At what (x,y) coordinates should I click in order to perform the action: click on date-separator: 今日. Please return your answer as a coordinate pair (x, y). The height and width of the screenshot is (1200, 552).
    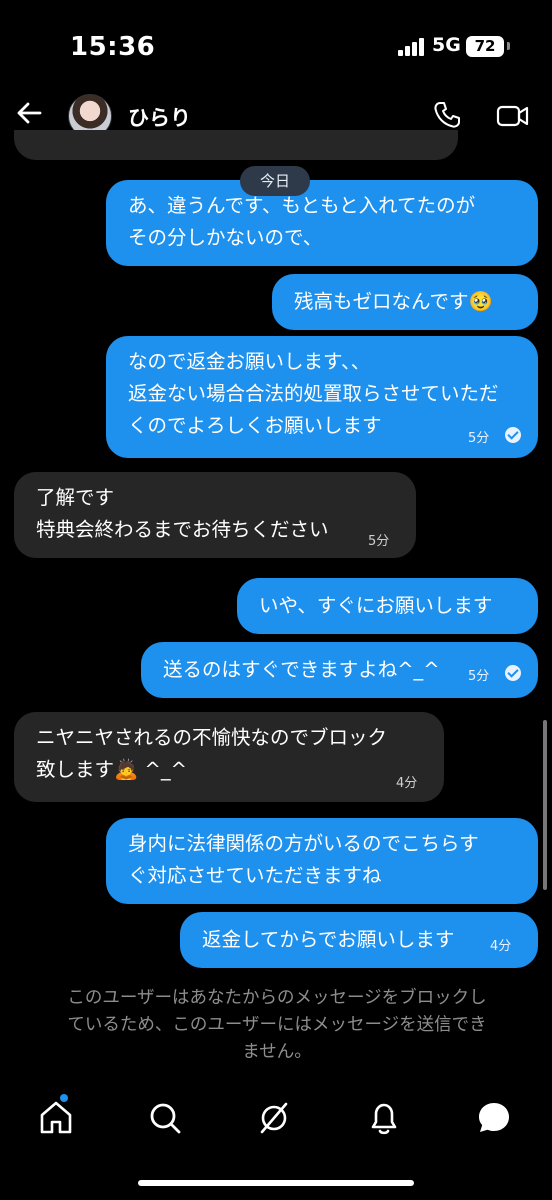
    Looking at the image, I should click on (275, 181).